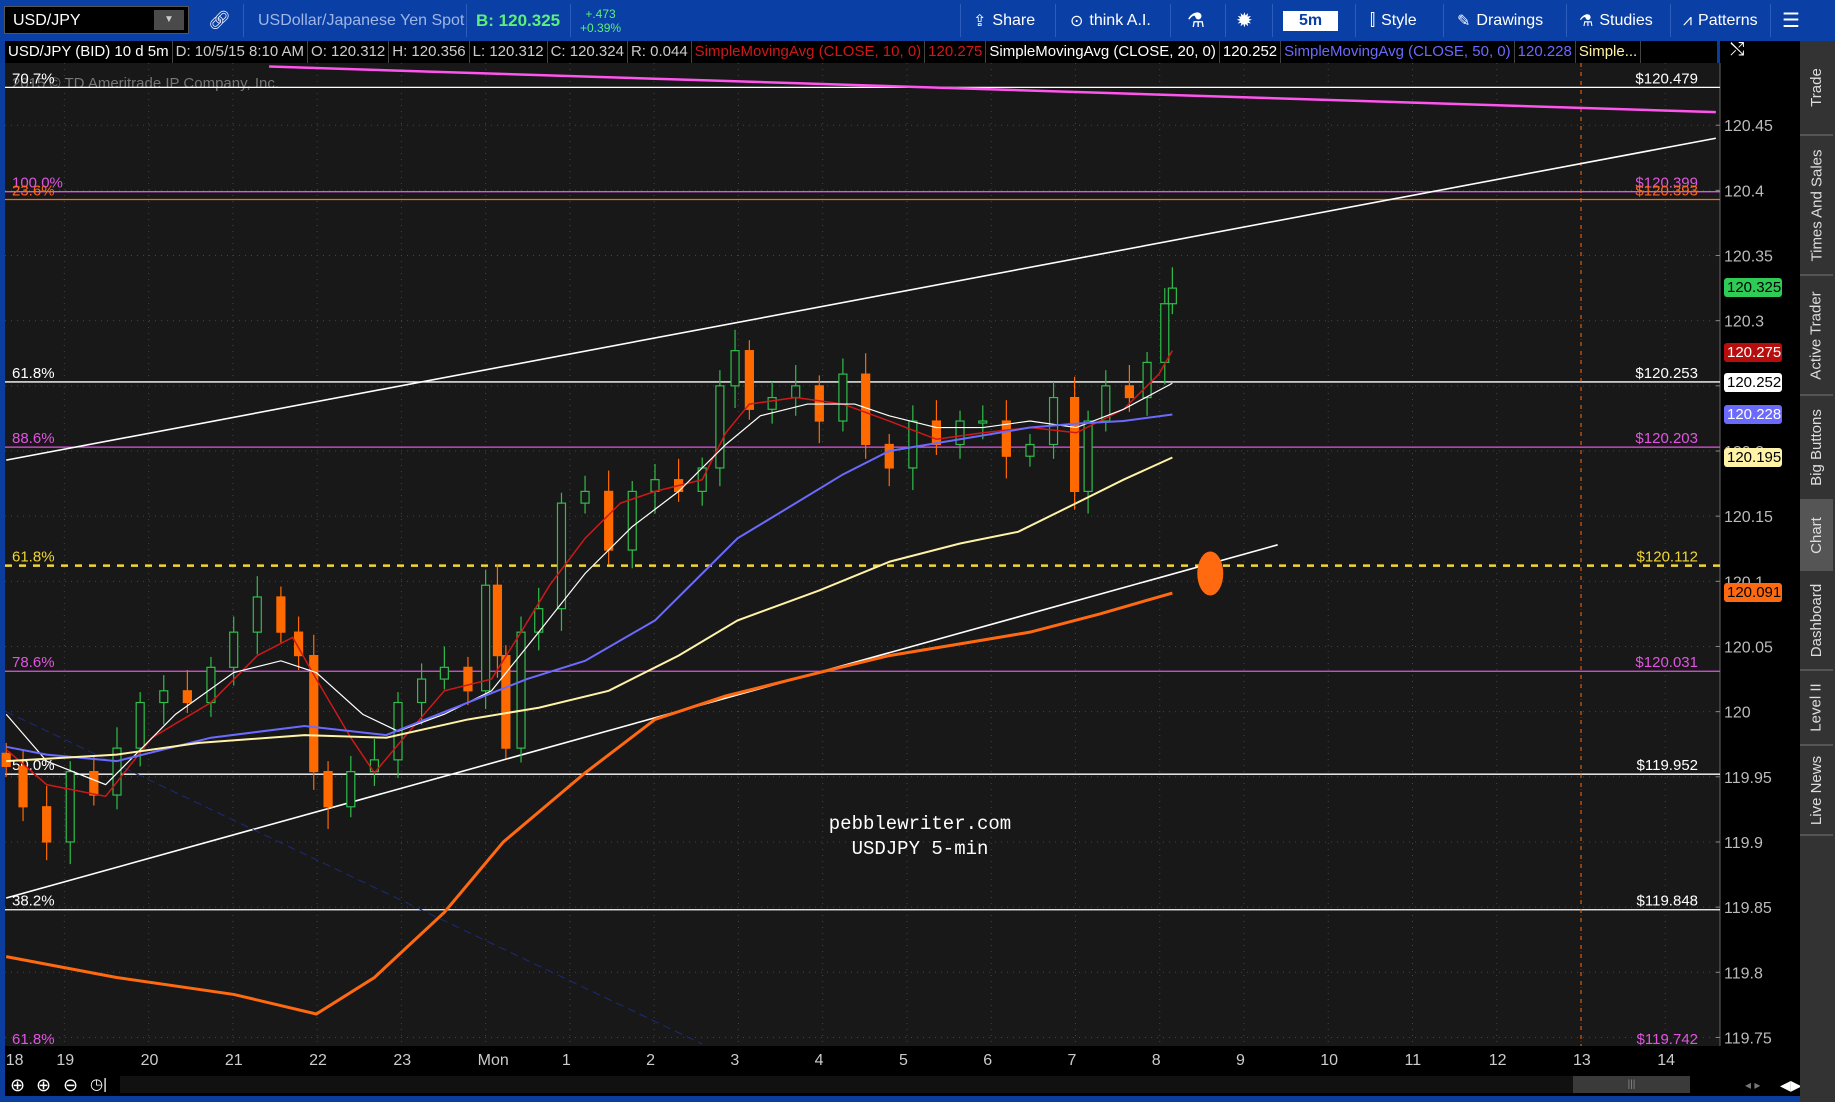 This screenshot has width=1835, height=1102. Describe the element at coordinates (1329, 1060) in the screenshot. I see `x-tick-label: 10` at that location.